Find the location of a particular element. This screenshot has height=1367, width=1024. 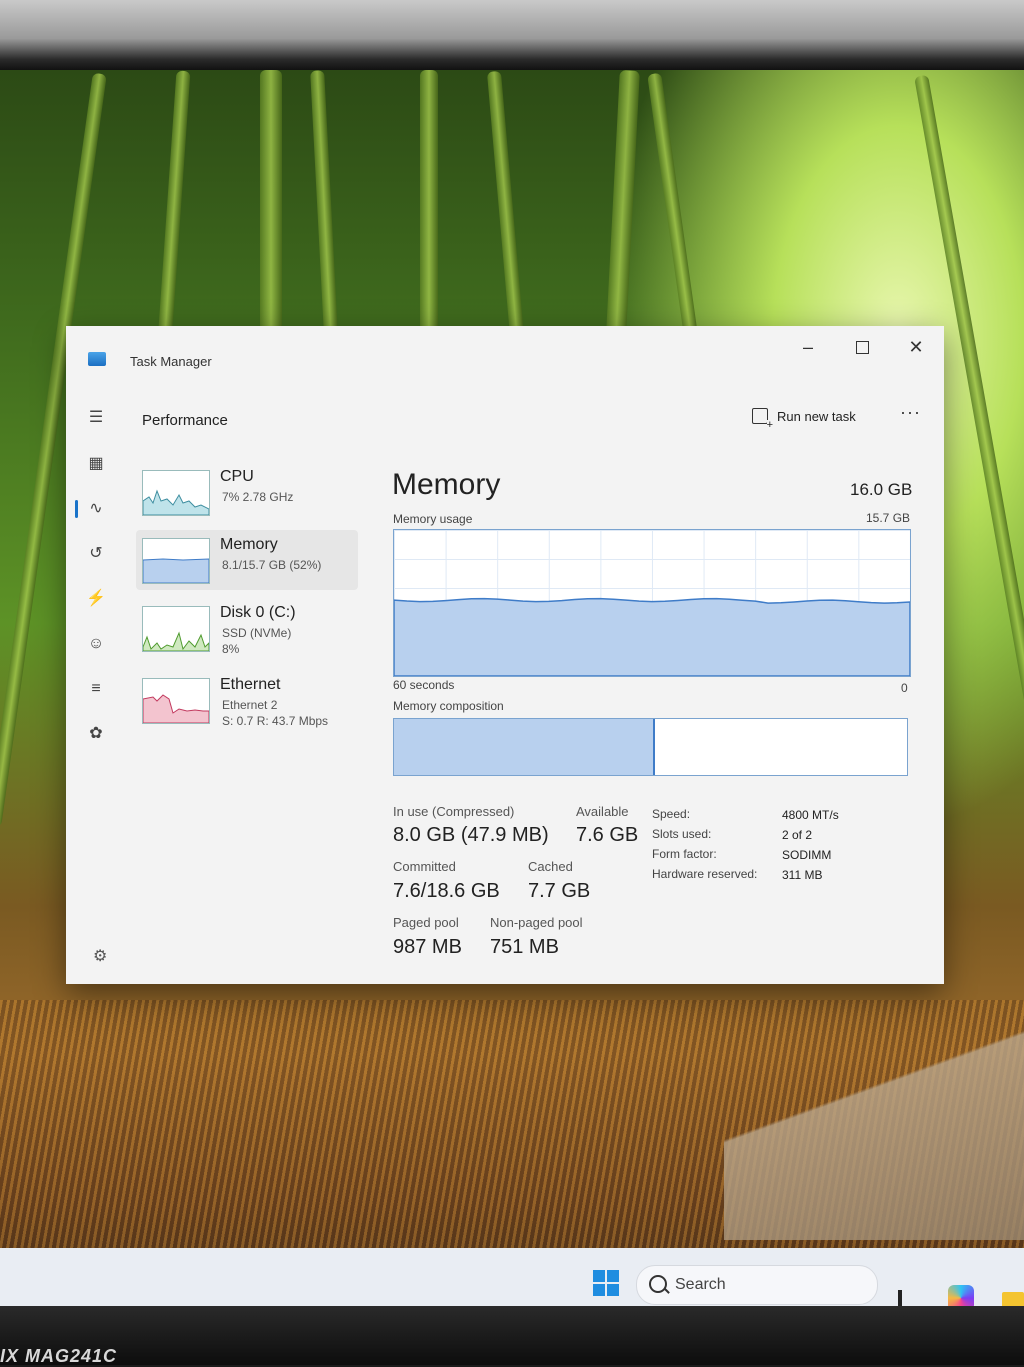

details-icon: ≡ is located at coordinates (96, 689).